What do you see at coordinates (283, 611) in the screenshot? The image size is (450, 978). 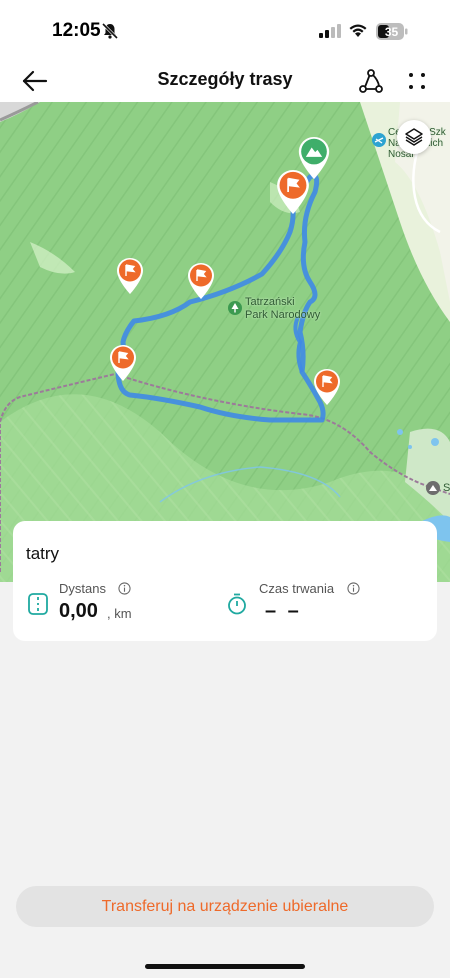 I see `duration-value: – –` at bounding box center [283, 611].